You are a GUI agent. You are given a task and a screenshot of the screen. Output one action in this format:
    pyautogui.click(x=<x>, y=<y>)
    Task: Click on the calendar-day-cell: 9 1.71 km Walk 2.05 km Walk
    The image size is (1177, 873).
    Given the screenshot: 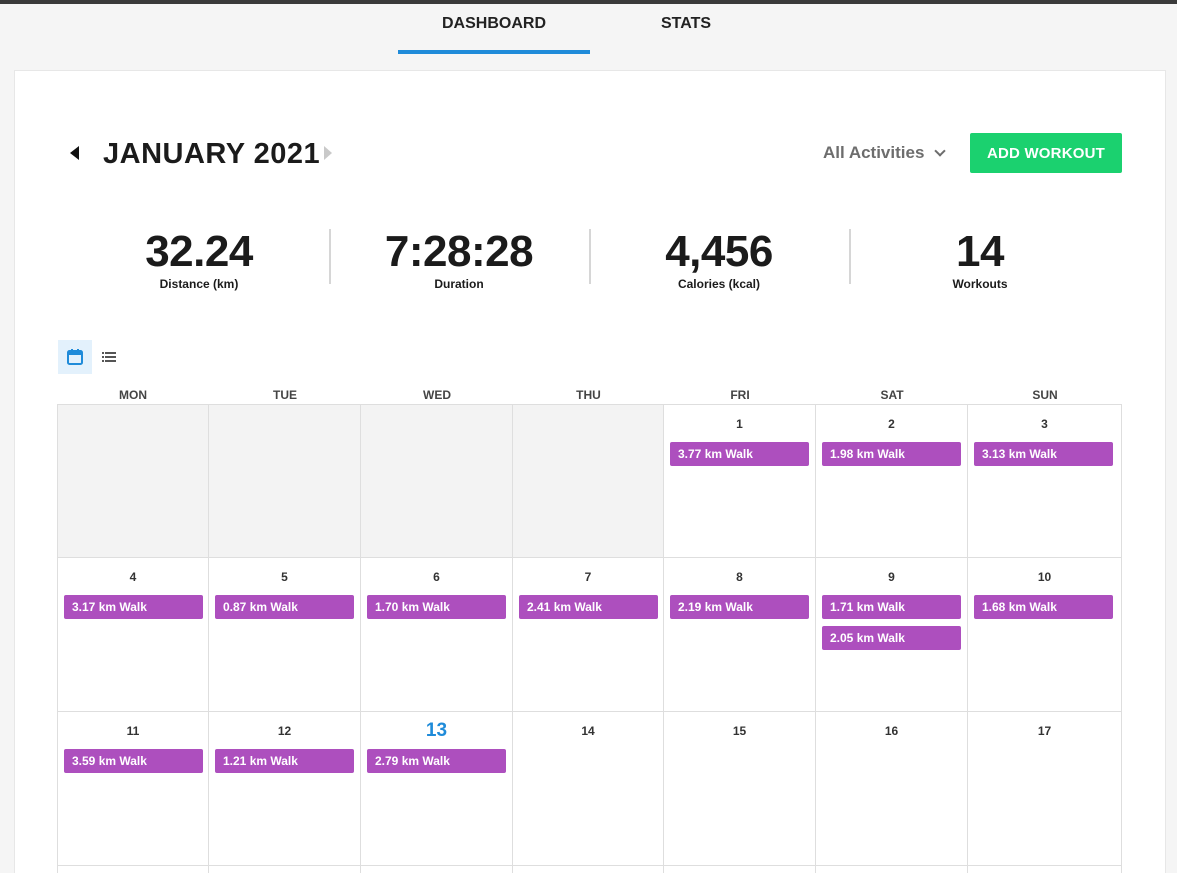 What is the action you would take?
    pyautogui.click(x=892, y=635)
    